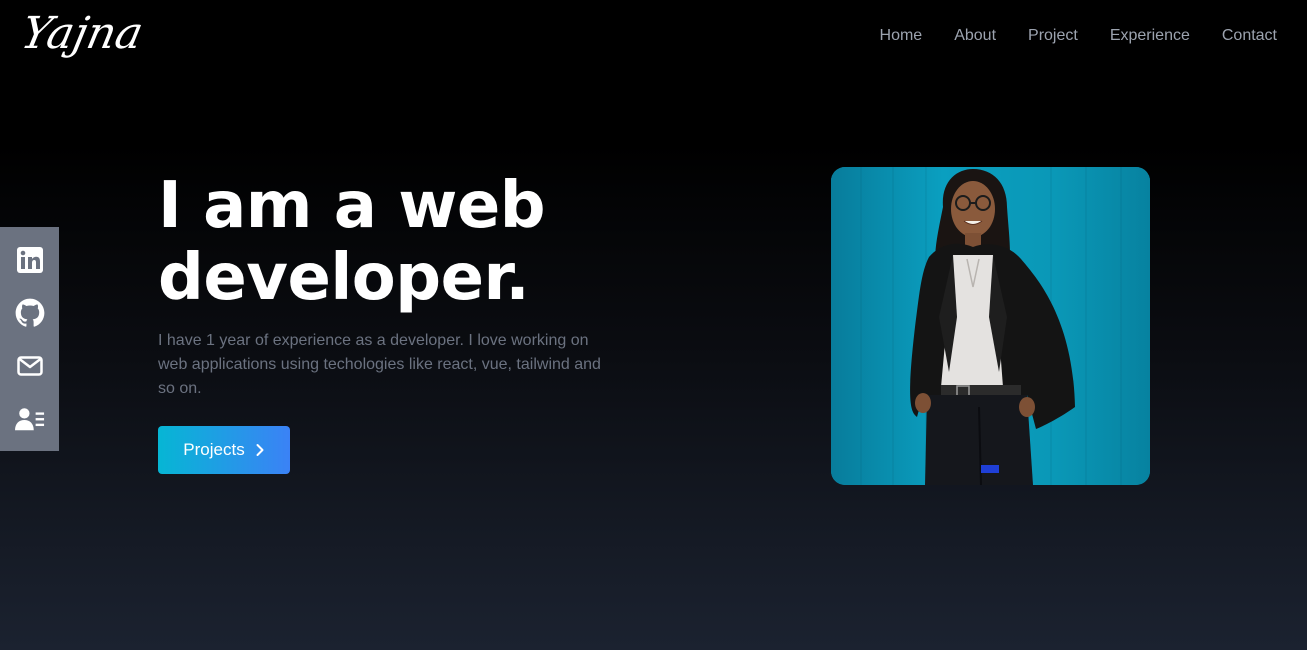 This screenshot has width=1307, height=650. I want to click on nav-experience: Experience, so click(1150, 36).